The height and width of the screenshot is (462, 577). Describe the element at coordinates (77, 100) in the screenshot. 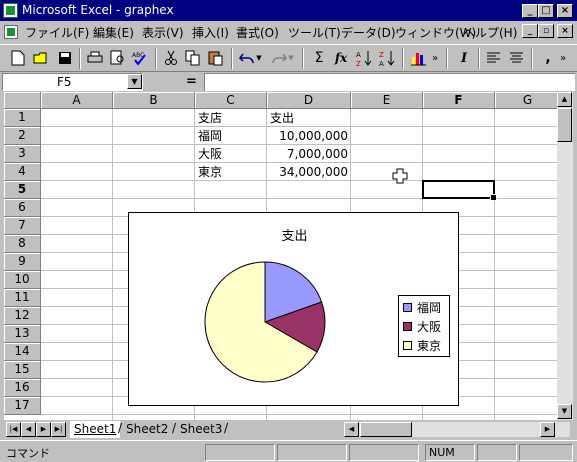

I see `column-header-a: A` at that location.